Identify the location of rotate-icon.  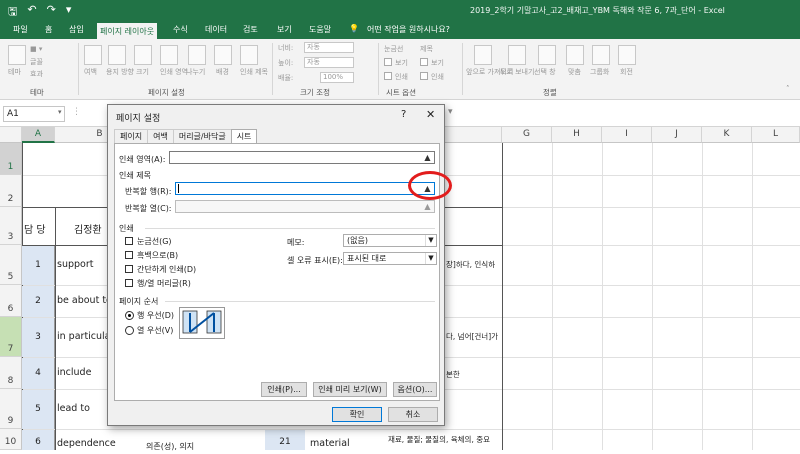
(627, 55).